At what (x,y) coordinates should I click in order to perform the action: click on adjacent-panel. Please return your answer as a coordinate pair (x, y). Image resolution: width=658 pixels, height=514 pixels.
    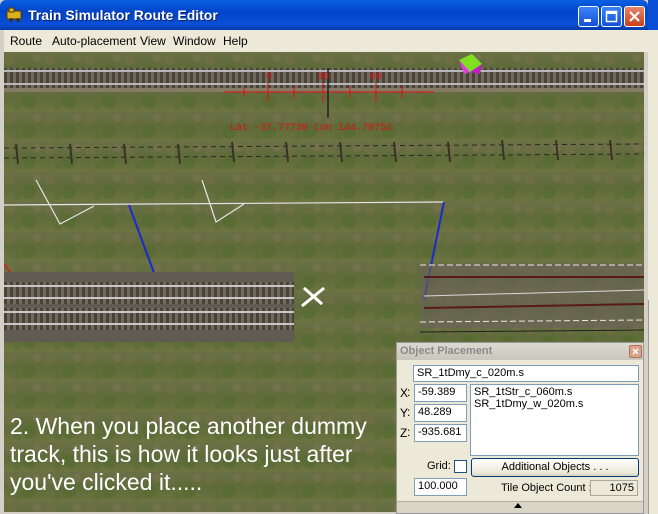
    Looking at the image, I should click on (653, 407).